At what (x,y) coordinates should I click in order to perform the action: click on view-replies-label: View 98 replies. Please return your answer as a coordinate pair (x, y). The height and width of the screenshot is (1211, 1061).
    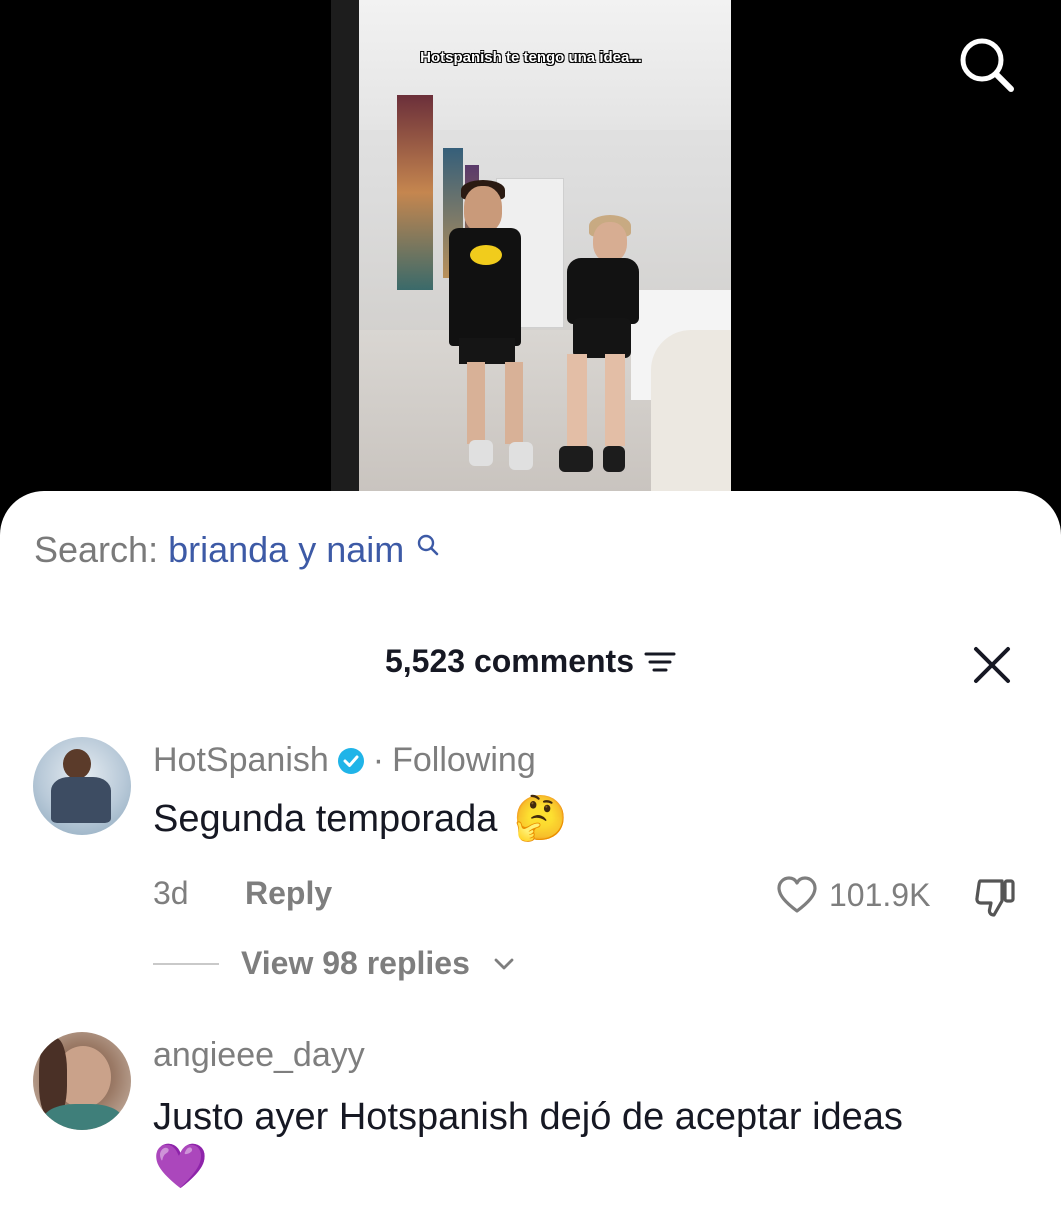
    Looking at the image, I should click on (355, 963).